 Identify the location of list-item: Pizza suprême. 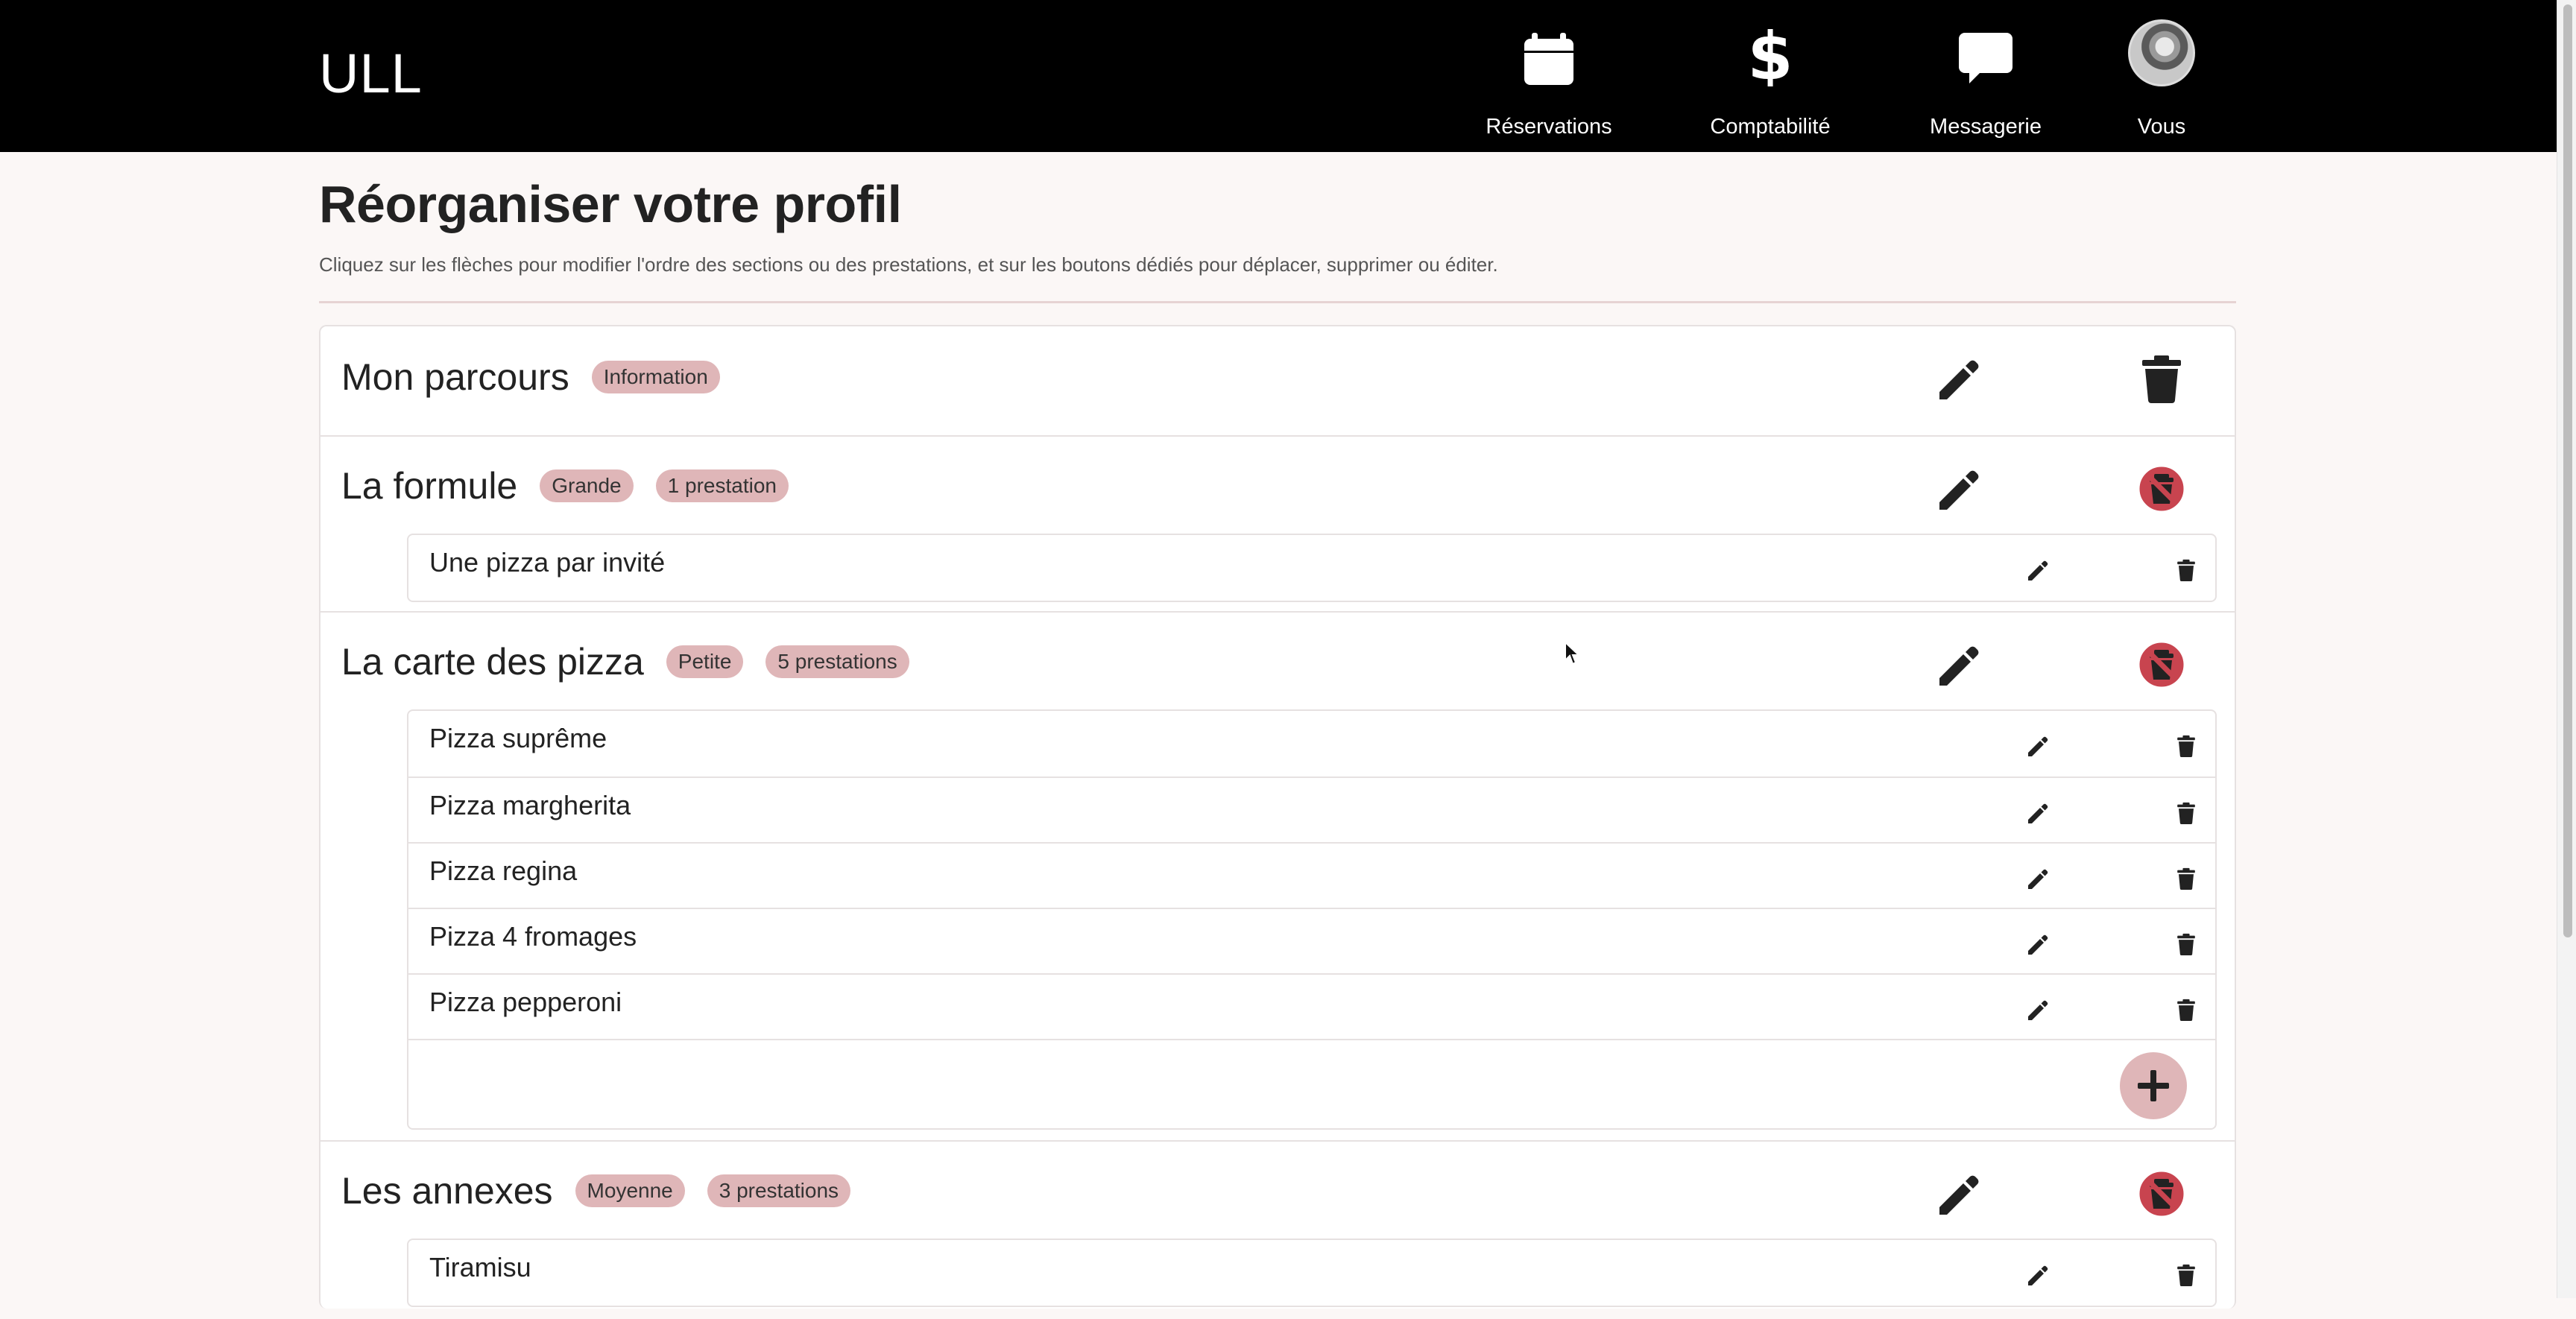
(1311, 743).